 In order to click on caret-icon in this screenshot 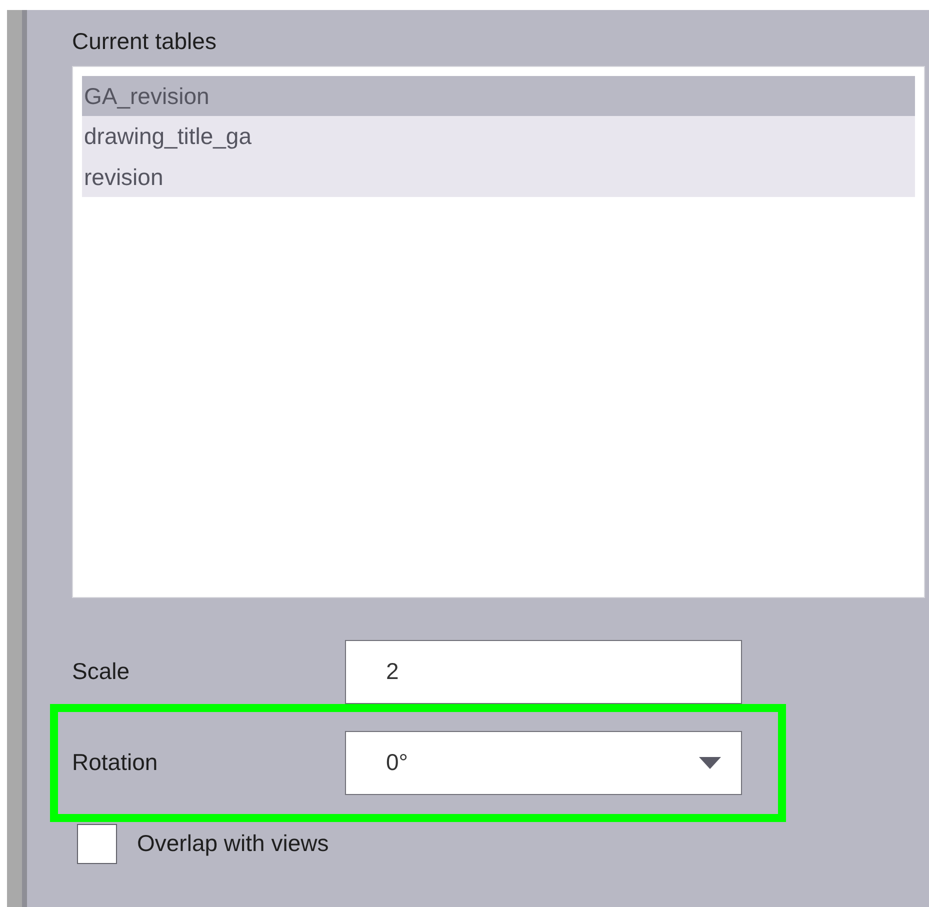, I will do `click(710, 762)`.